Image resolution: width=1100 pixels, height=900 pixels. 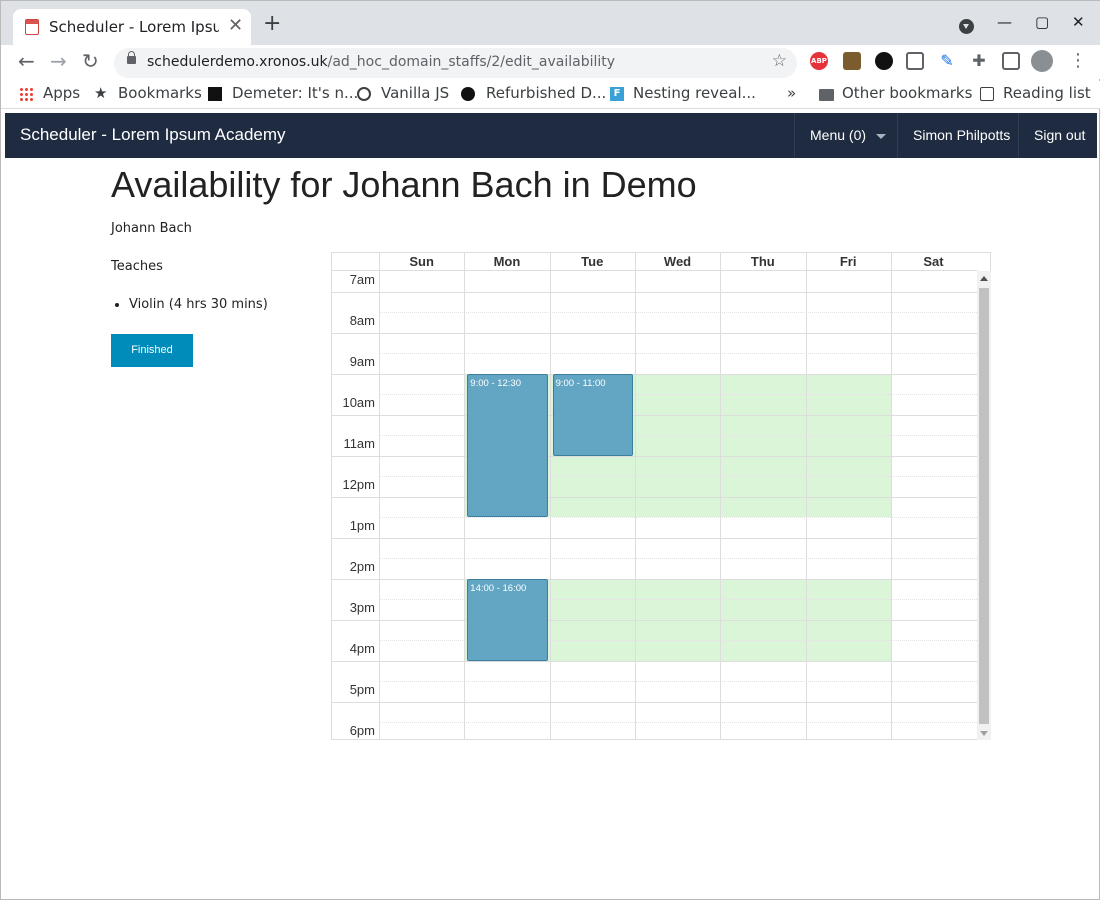 What do you see at coordinates (962, 135) in the screenshot?
I see `user-name: Simon Philpotts` at bounding box center [962, 135].